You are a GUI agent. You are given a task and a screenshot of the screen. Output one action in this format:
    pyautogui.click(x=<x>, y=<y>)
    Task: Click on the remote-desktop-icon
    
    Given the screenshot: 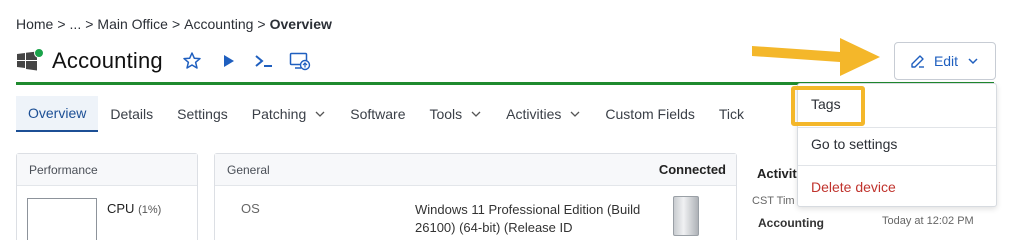 What is the action you would take?
    pyautogui.click(x=300, y=61)
    